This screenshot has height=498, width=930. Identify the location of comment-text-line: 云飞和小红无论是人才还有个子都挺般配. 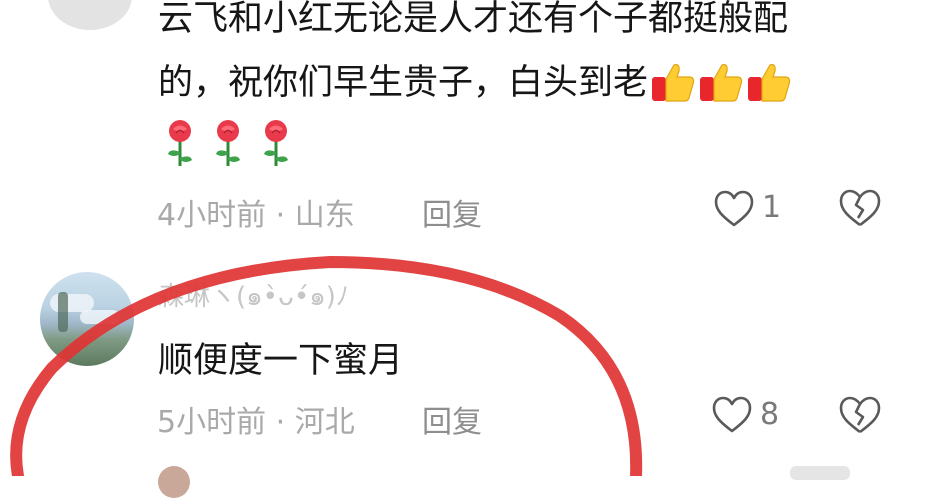
(473, 19).